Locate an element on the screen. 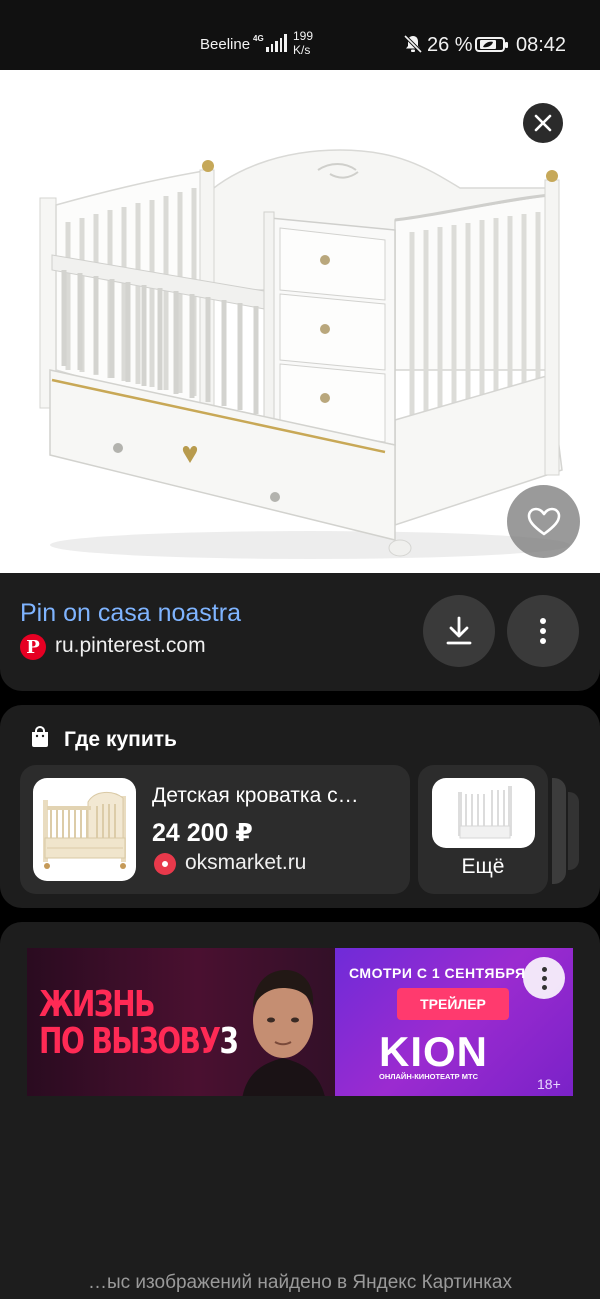  ad-menu-button is located at coordinates (544, 978).